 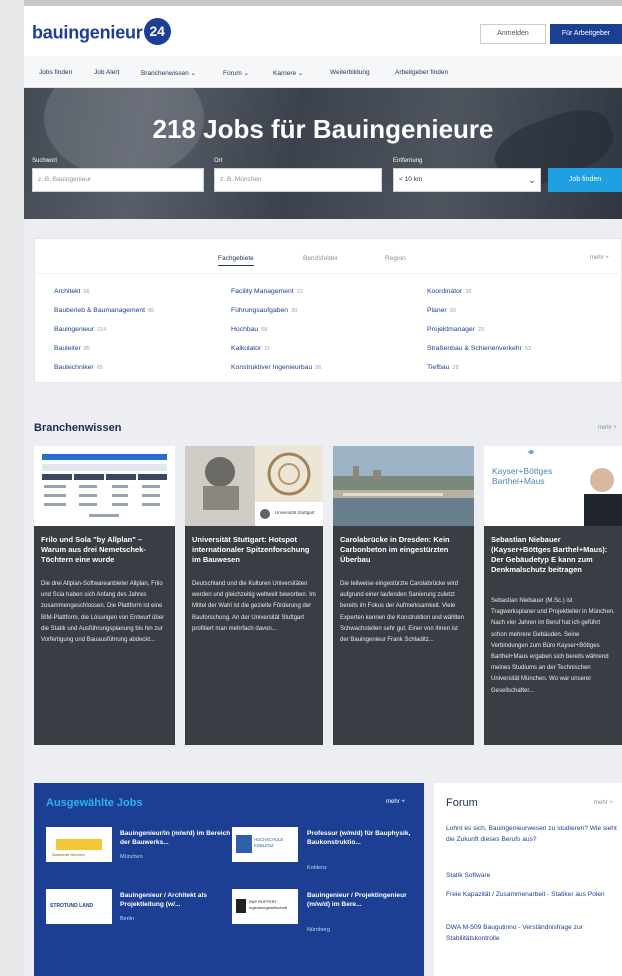 What do you see at coordinates (395, 258) in the screenshot?
I see `tab-region: Region` at bounding box center [395, 258].